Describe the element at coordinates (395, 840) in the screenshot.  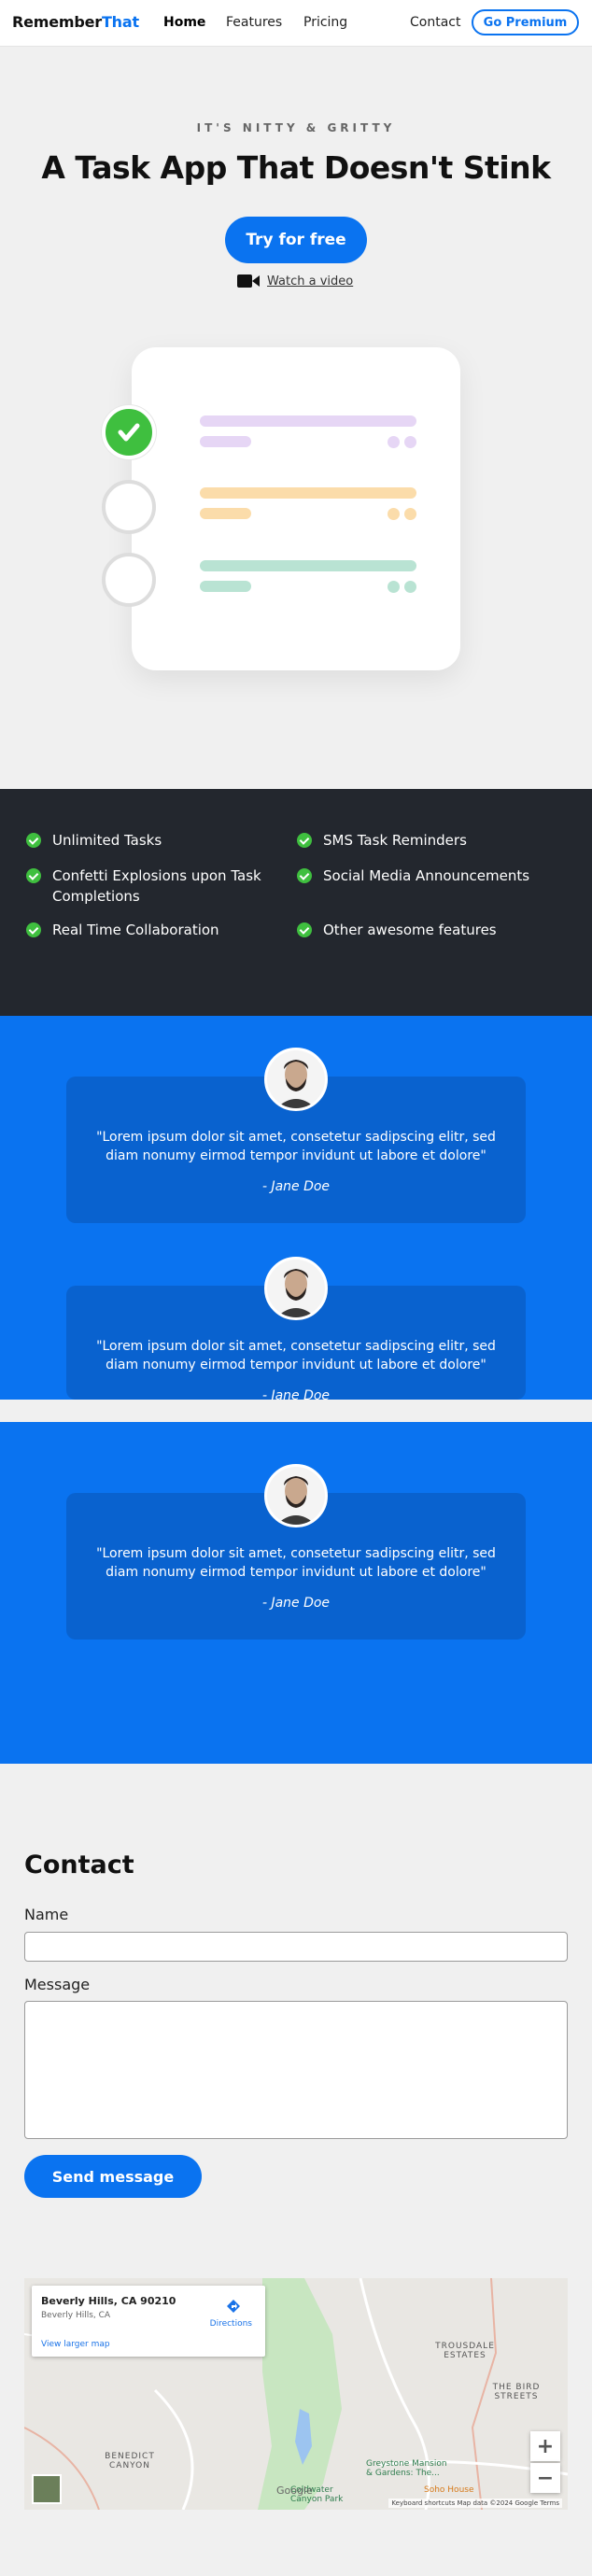
I see `feature-label: SMS Task Reminders` at that location.